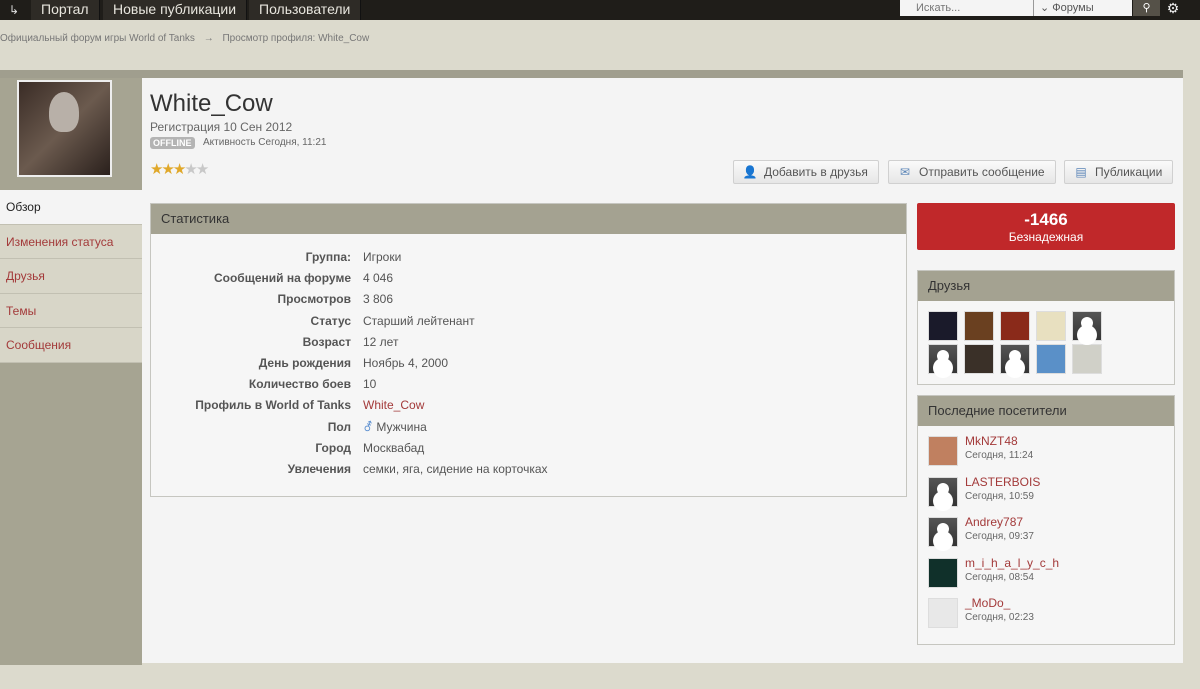 The height and width of the screenshot is (689, 1200). What do you see at coordinates (1073, 8) in the screenshot?
I see `search-scope-label: Форумы` at bounding box center [1073, 8].